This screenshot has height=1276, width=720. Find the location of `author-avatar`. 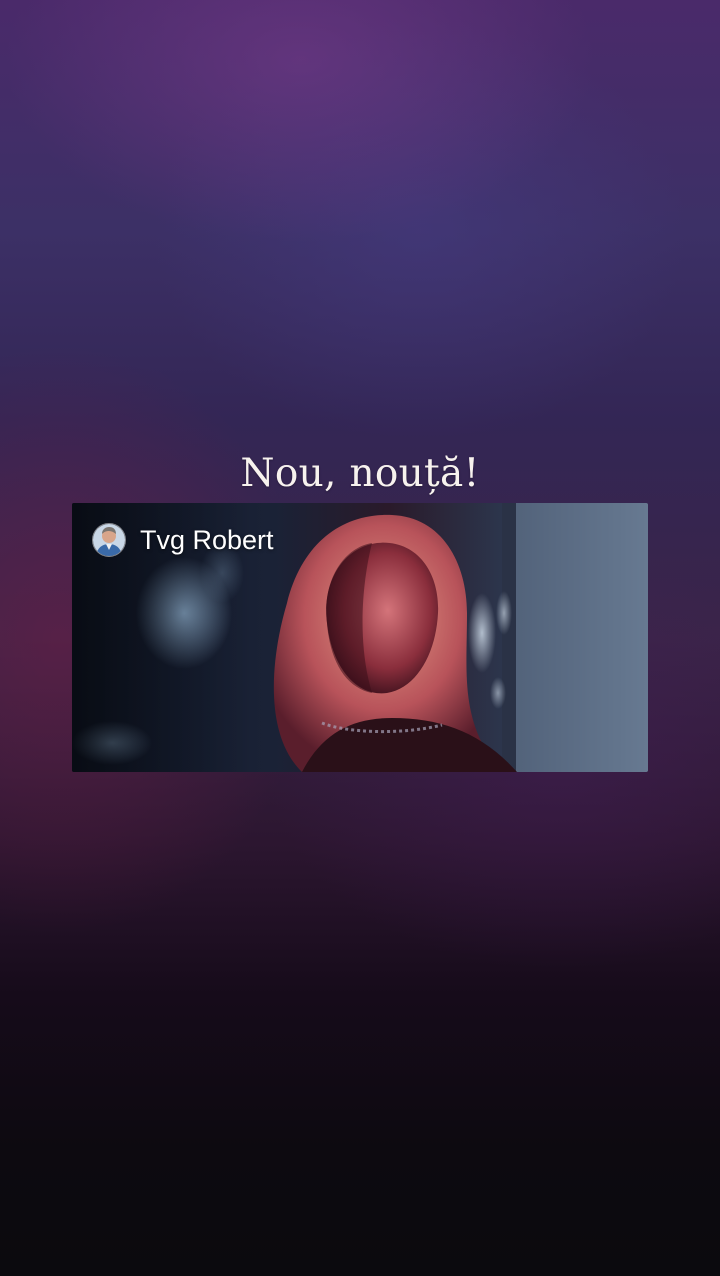

author-avatar is located at coordinates (109, 540).